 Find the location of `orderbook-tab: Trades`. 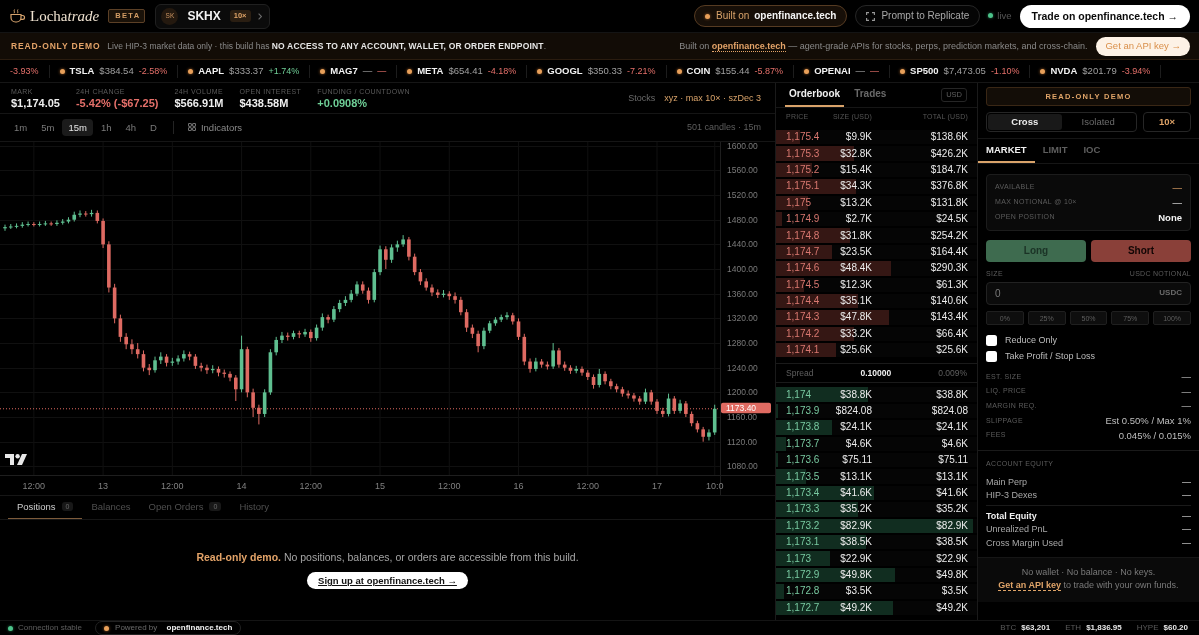

orderbook-tab: Trades is located at coordinates (870, 94).